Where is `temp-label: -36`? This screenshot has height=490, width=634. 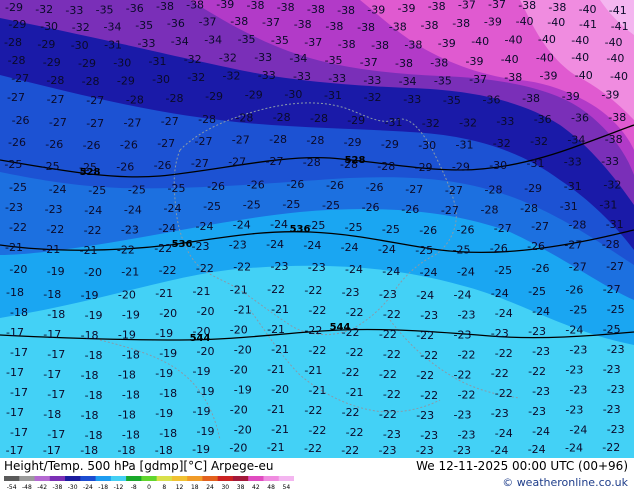 temp-label: -36 is located at coordinates (543, 119).